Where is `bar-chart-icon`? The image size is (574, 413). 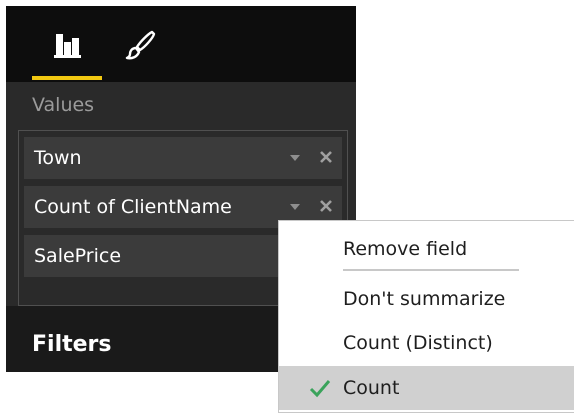
bar-chart-icon is located at coordinates (67, 45).